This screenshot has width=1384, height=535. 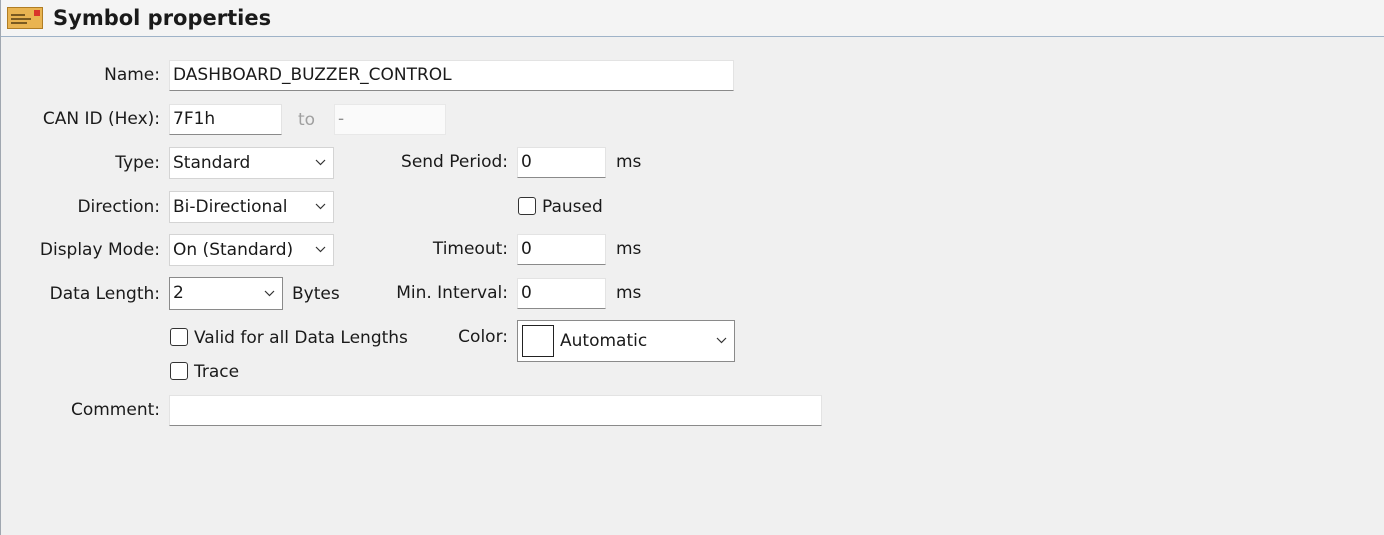 What do you see at coordinates (115, 410) in the screenshot?
I see `comment-label: Comment:` at bounding box center [115, 410].